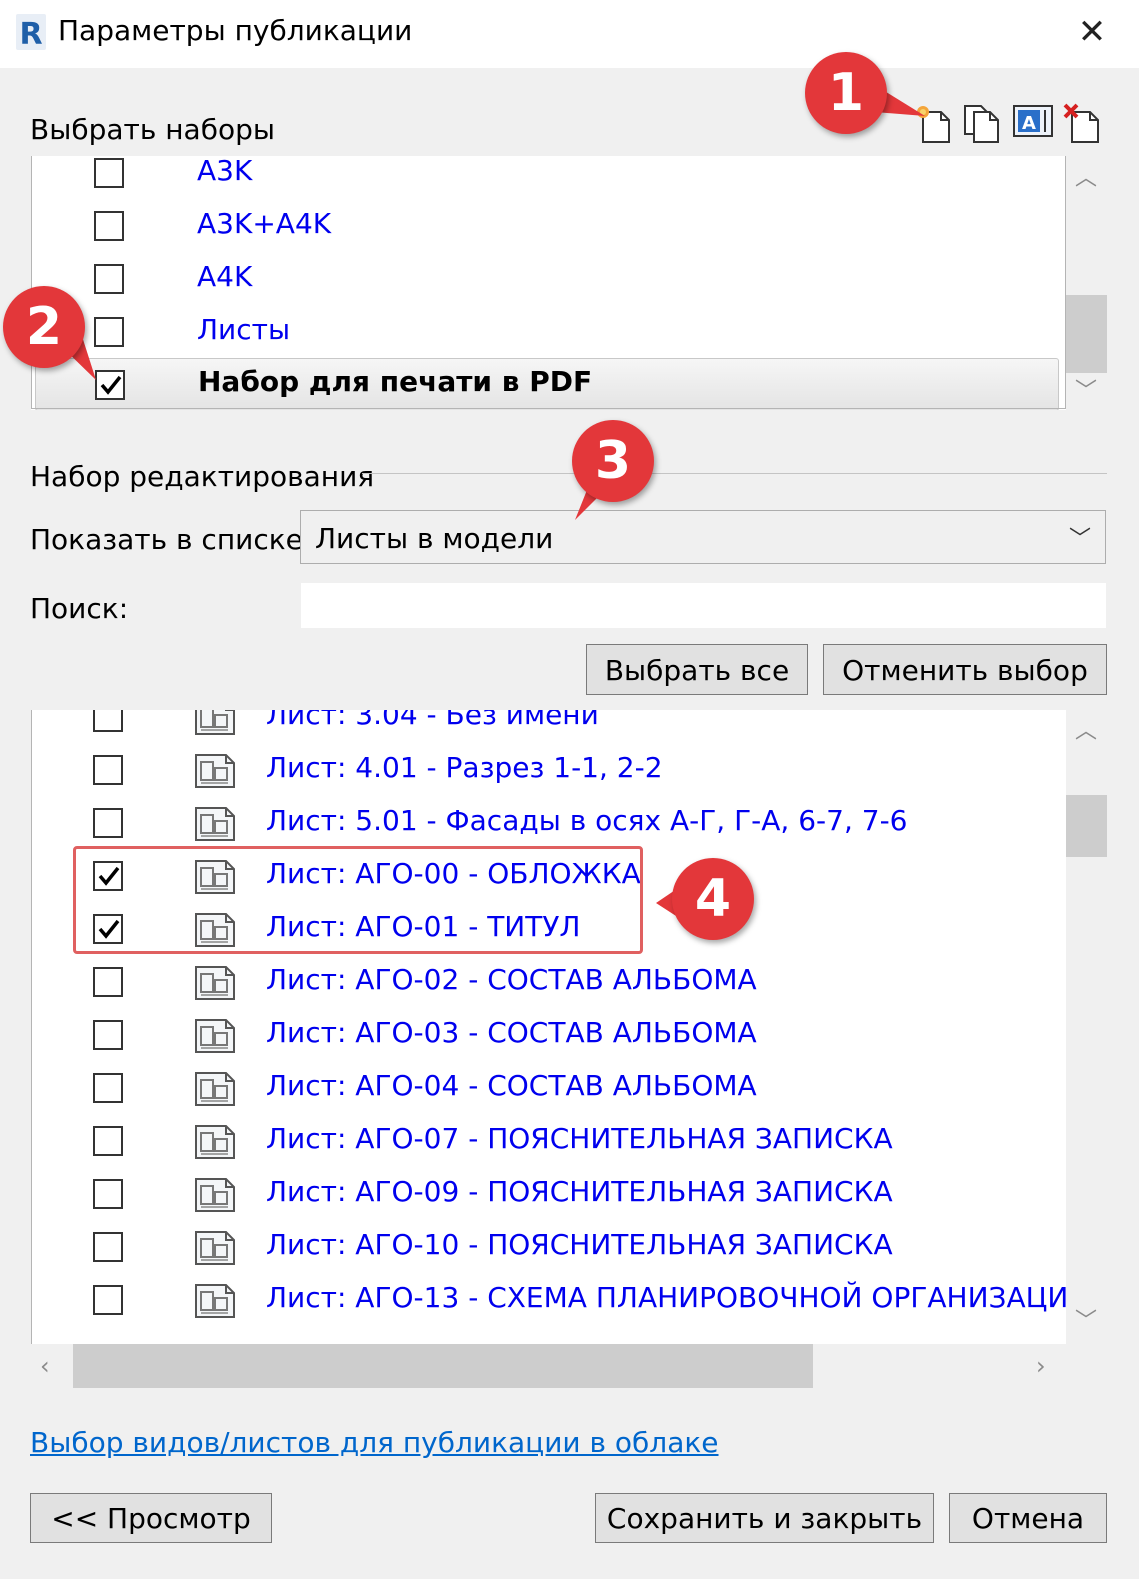  I want to click on set-item-selected: Набор для печати в PDF, so click(547, 384).